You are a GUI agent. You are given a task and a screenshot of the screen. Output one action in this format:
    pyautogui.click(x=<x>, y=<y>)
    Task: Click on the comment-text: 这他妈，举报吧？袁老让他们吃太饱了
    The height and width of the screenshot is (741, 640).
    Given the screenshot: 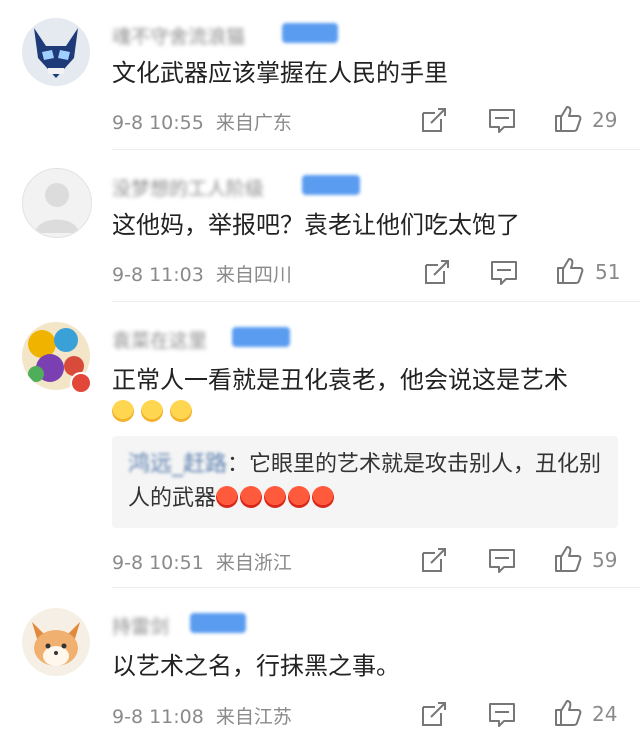 What is the action you would take?
    pyautogui.click(x=316, y=225)
    